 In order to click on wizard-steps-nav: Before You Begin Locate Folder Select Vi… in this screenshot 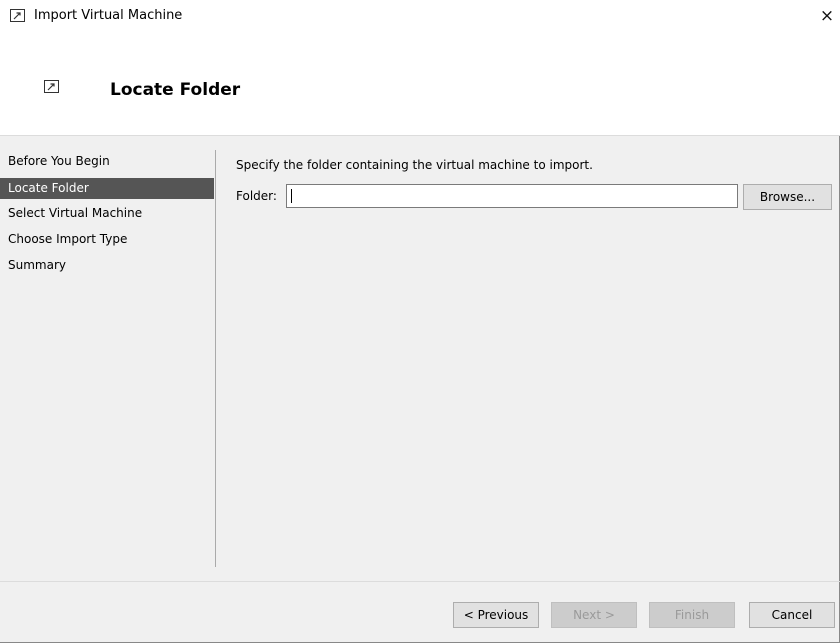, I will do `click(107, 215)`.